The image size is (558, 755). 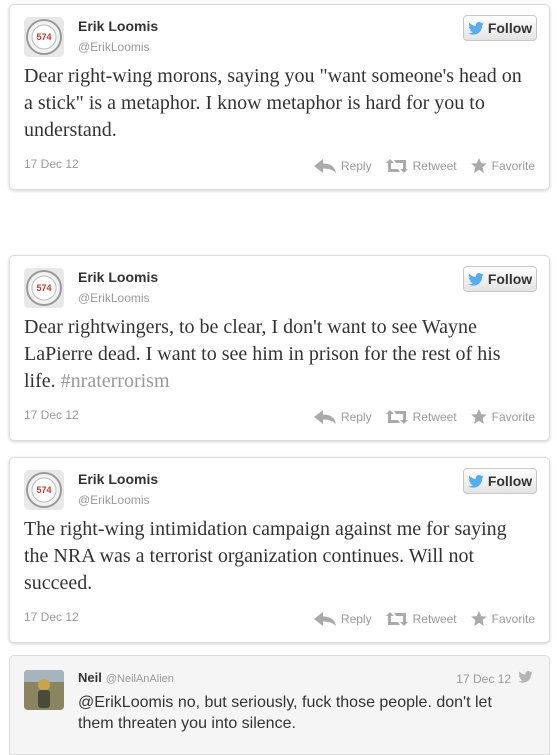 I want to click on reply-author: Neil @NeilAnAlien, so click(x=126, y=677).